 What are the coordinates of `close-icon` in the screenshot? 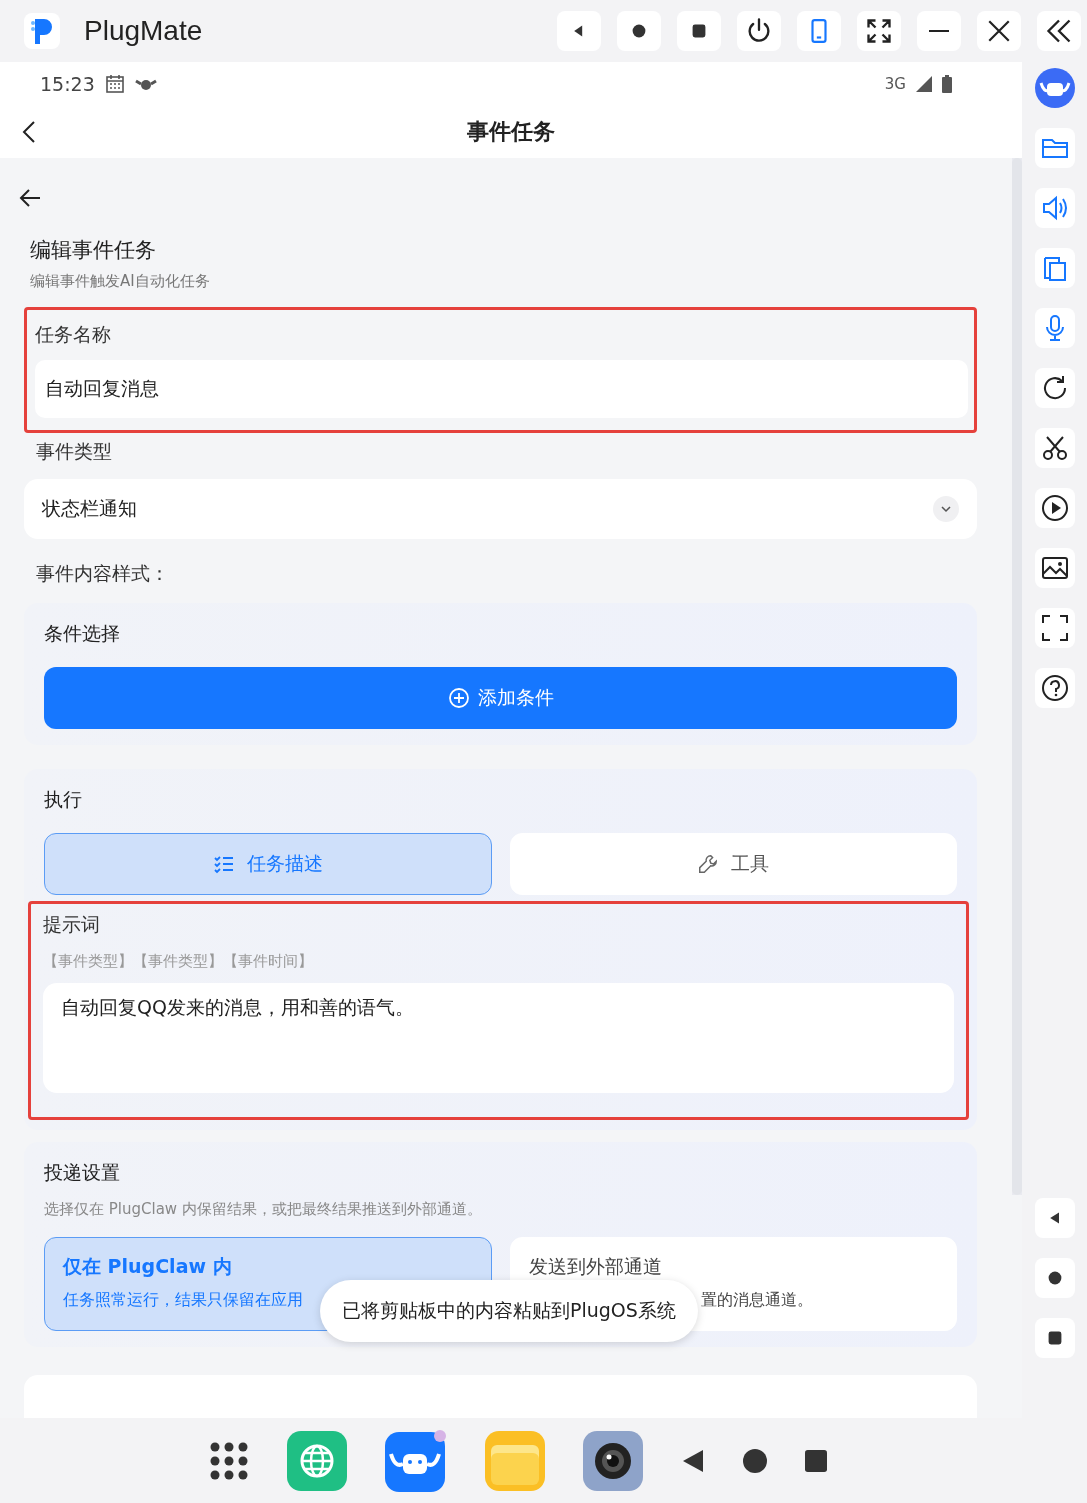 It's located at (999, 31).